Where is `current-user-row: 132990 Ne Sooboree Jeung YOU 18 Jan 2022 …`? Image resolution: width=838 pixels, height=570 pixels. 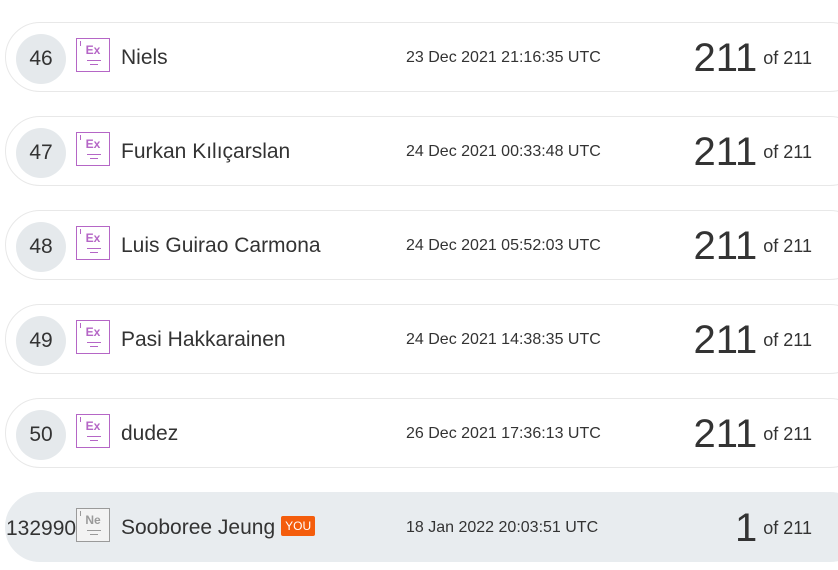
current-user-row: 132990 Ne Sooboree Jeung YOU 18 Jan 2022 … is located at coordinates (421, 527).